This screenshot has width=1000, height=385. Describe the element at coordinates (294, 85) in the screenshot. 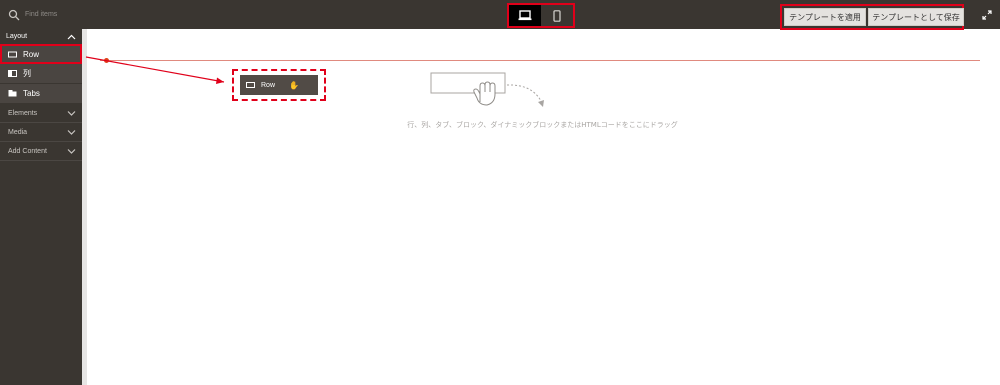

I see `grab-hand-icon: ✋` at that location.